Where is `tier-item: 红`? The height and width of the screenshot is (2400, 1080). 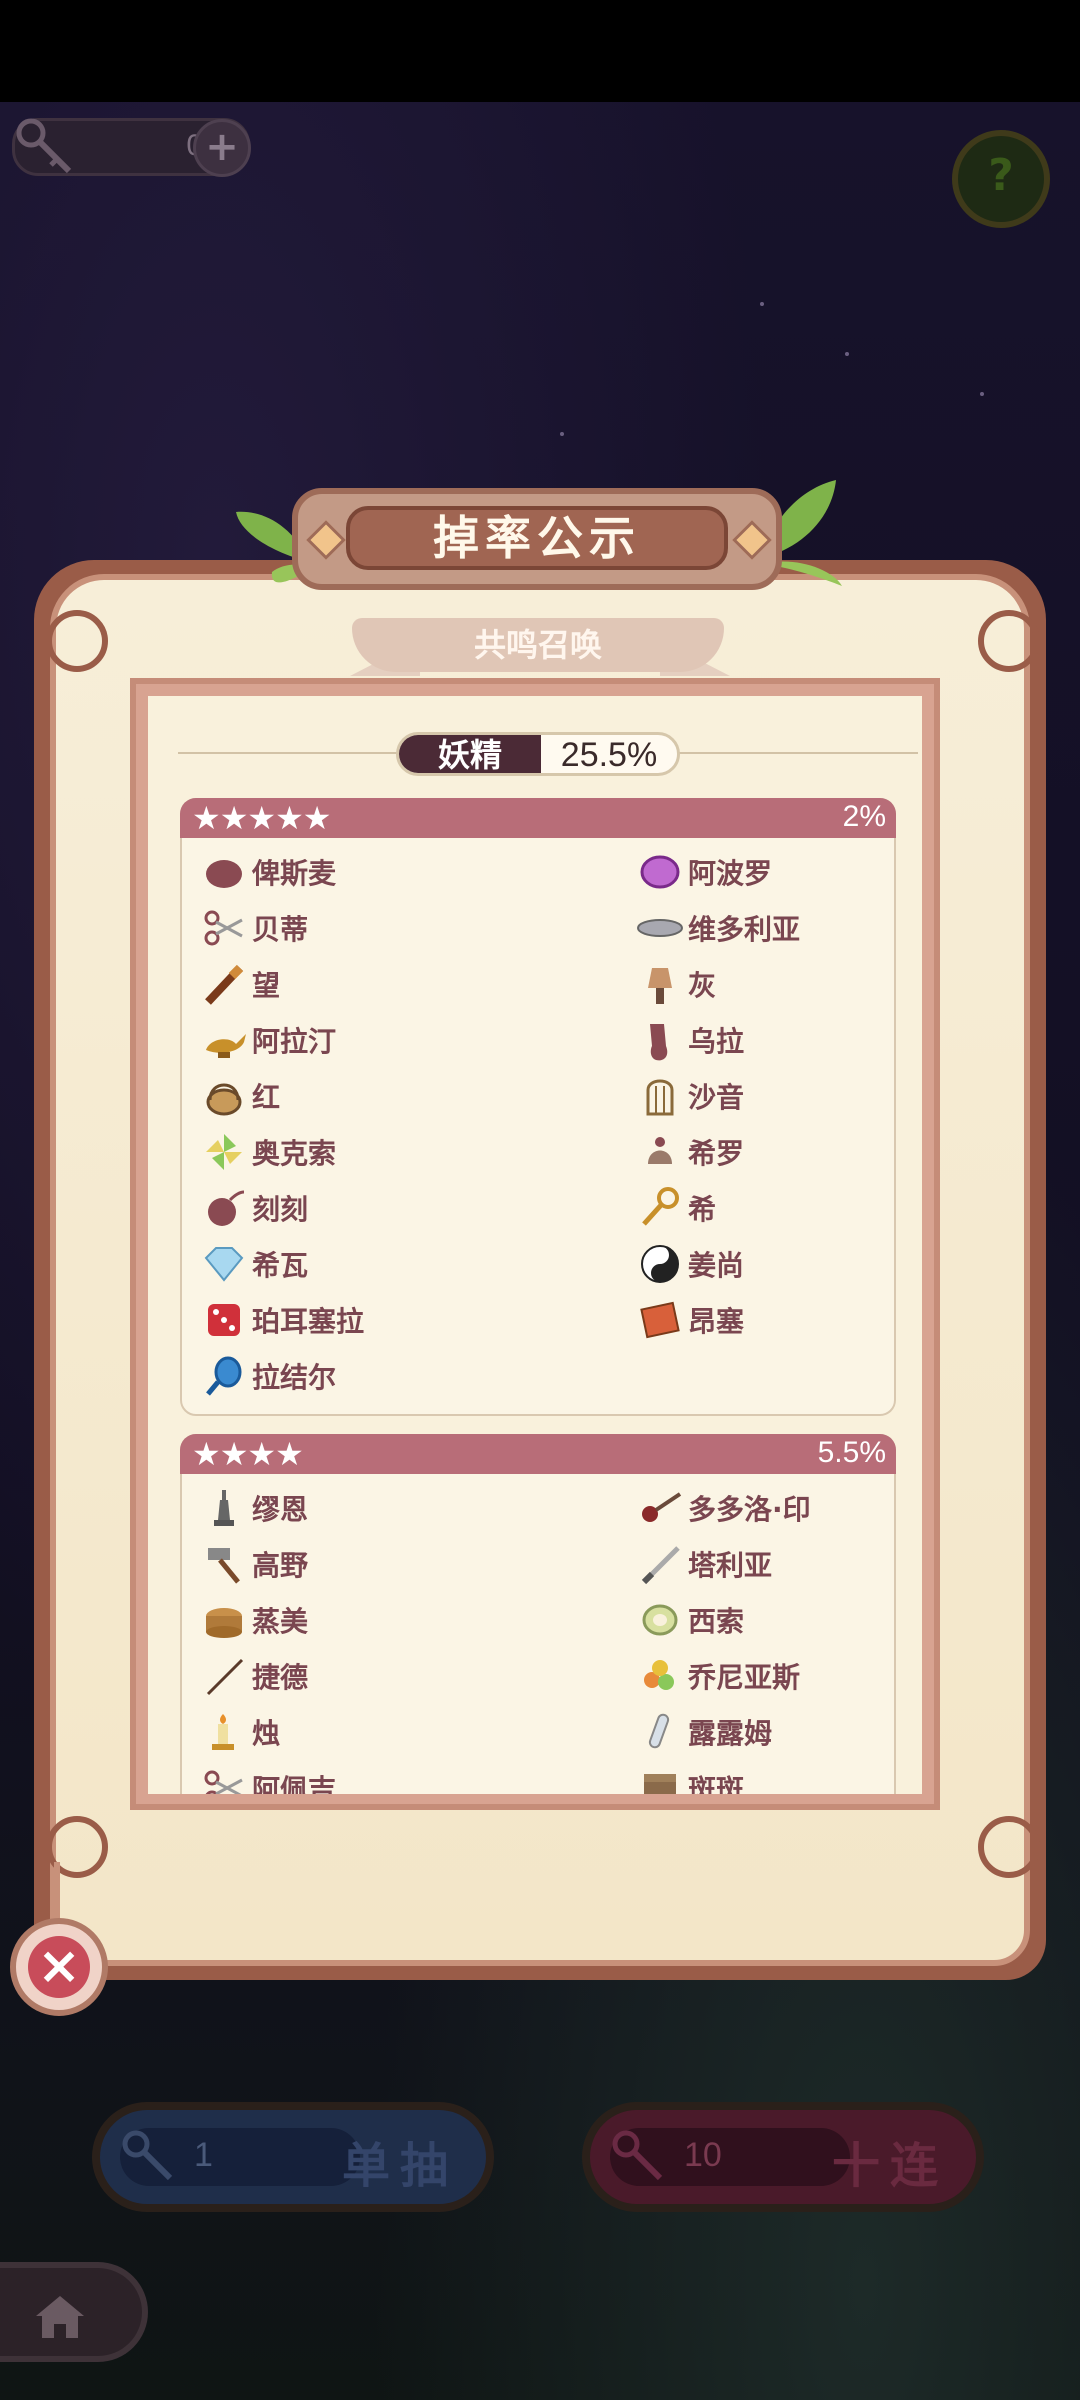 tier-item: 红 is located at coordinates (400, 1096).